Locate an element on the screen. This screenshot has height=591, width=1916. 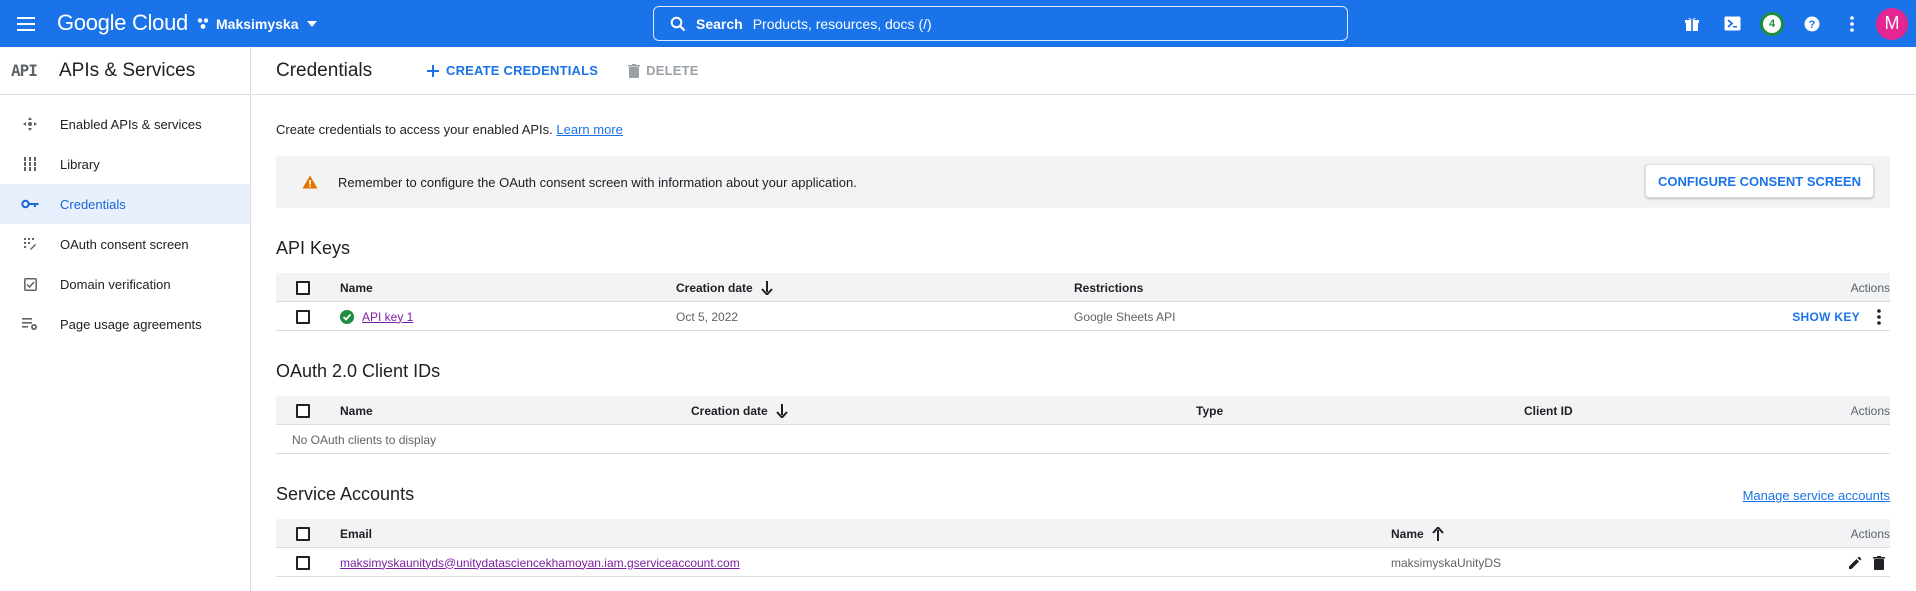
hub-icon is located at coordinates (30, 124).